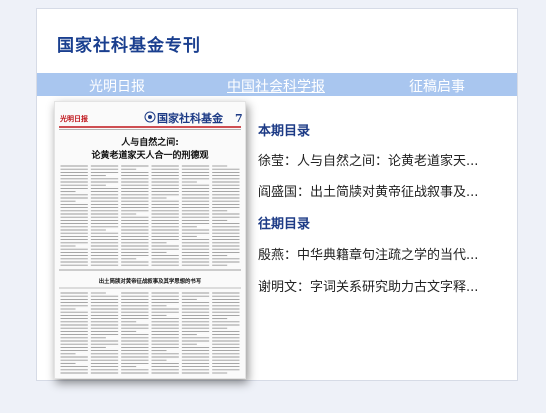 This screenshot has width=546, height=413. I want to click on past-issues-heading: 往期目录, so click(284, 224).